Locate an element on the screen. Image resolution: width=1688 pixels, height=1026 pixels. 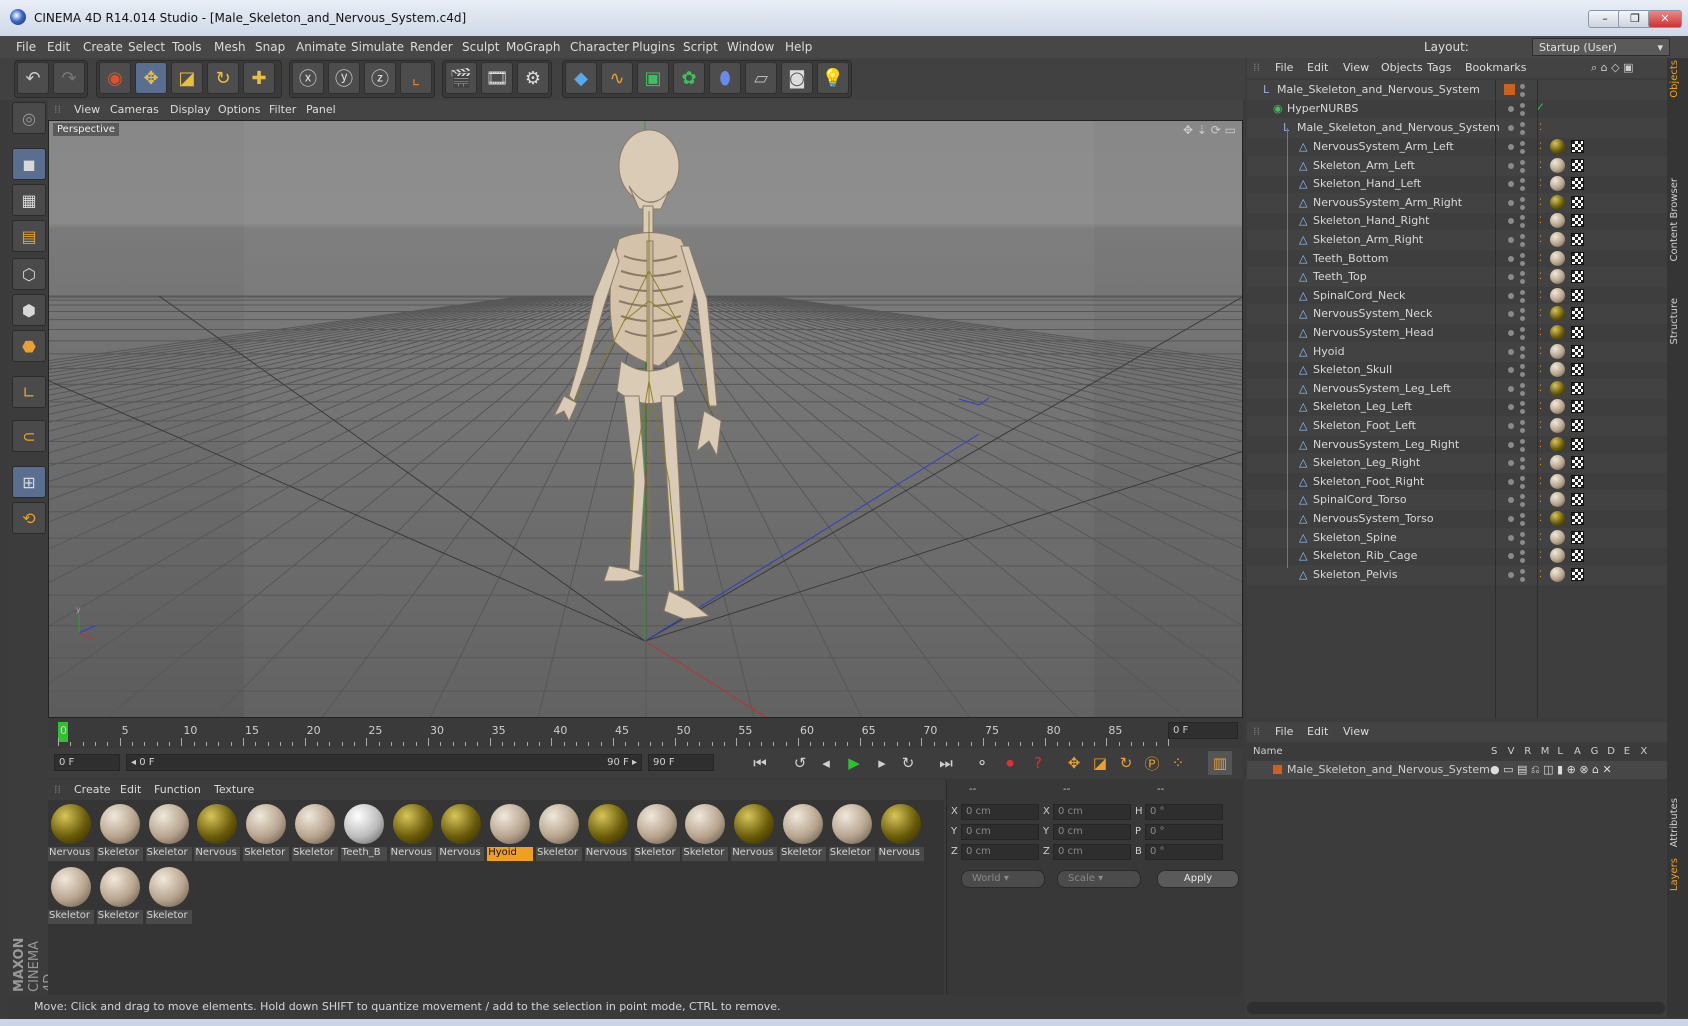
layer-column-d: D is located at coordinates (1611, 751).